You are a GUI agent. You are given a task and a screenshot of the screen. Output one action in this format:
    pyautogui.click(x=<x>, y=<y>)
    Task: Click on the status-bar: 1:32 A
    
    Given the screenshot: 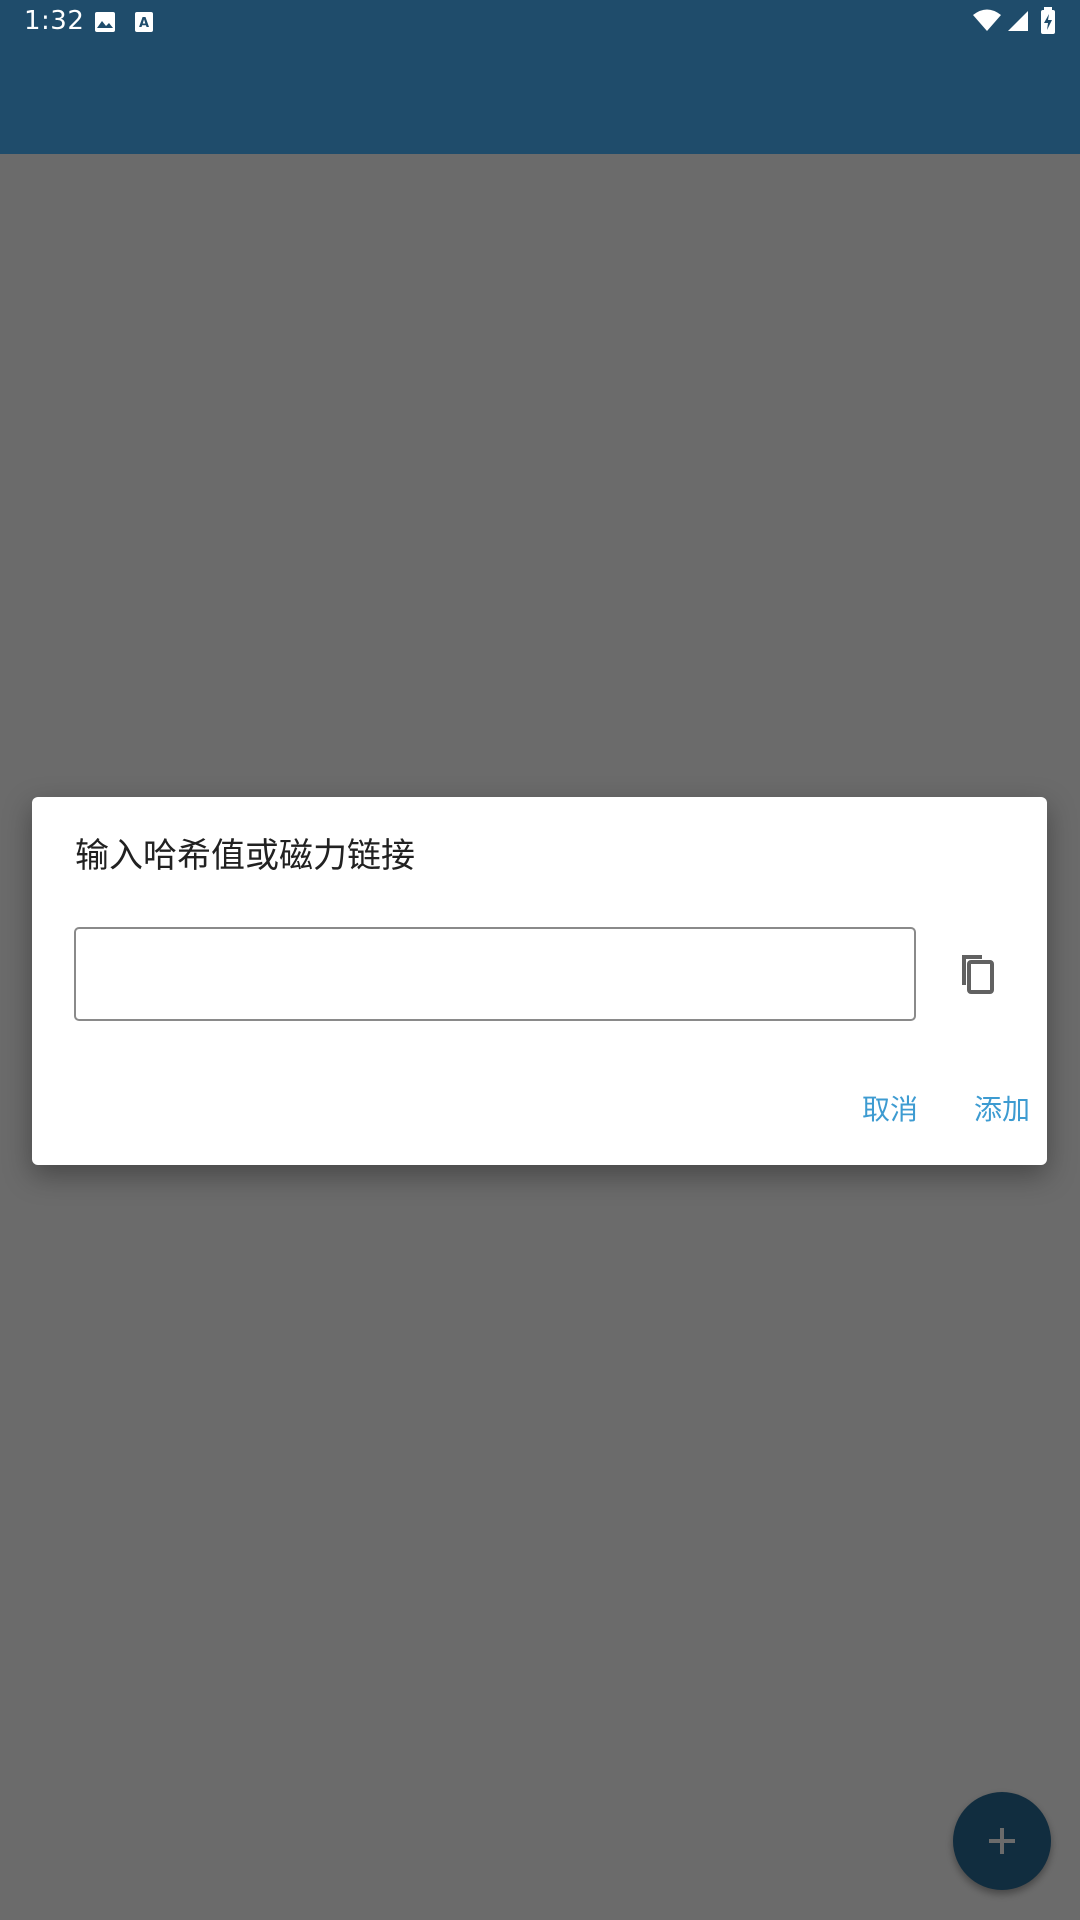 What is the action you would take?
    pyautogui.click(x=540, y=22)
    